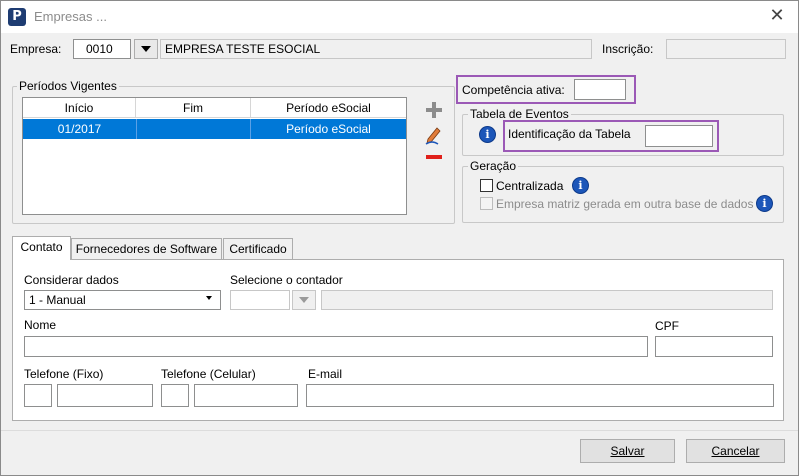  Describe the element at coordinates (40, 325) in the screenshot. I see `nome-label: Nome` at that location.